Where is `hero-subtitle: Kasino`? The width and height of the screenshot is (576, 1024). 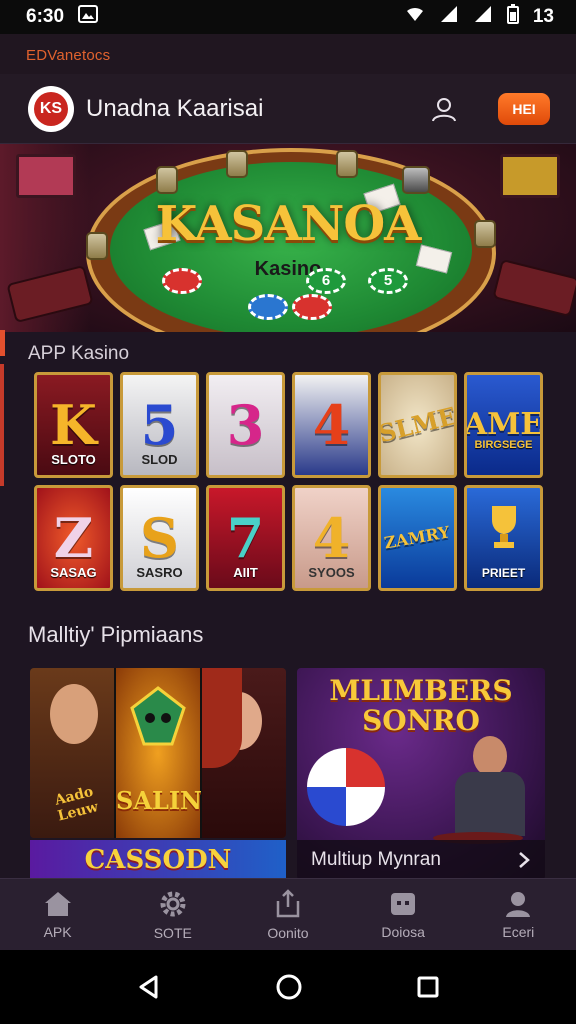 hero-subtitle: Kasino is located at coordinates (288, 269).